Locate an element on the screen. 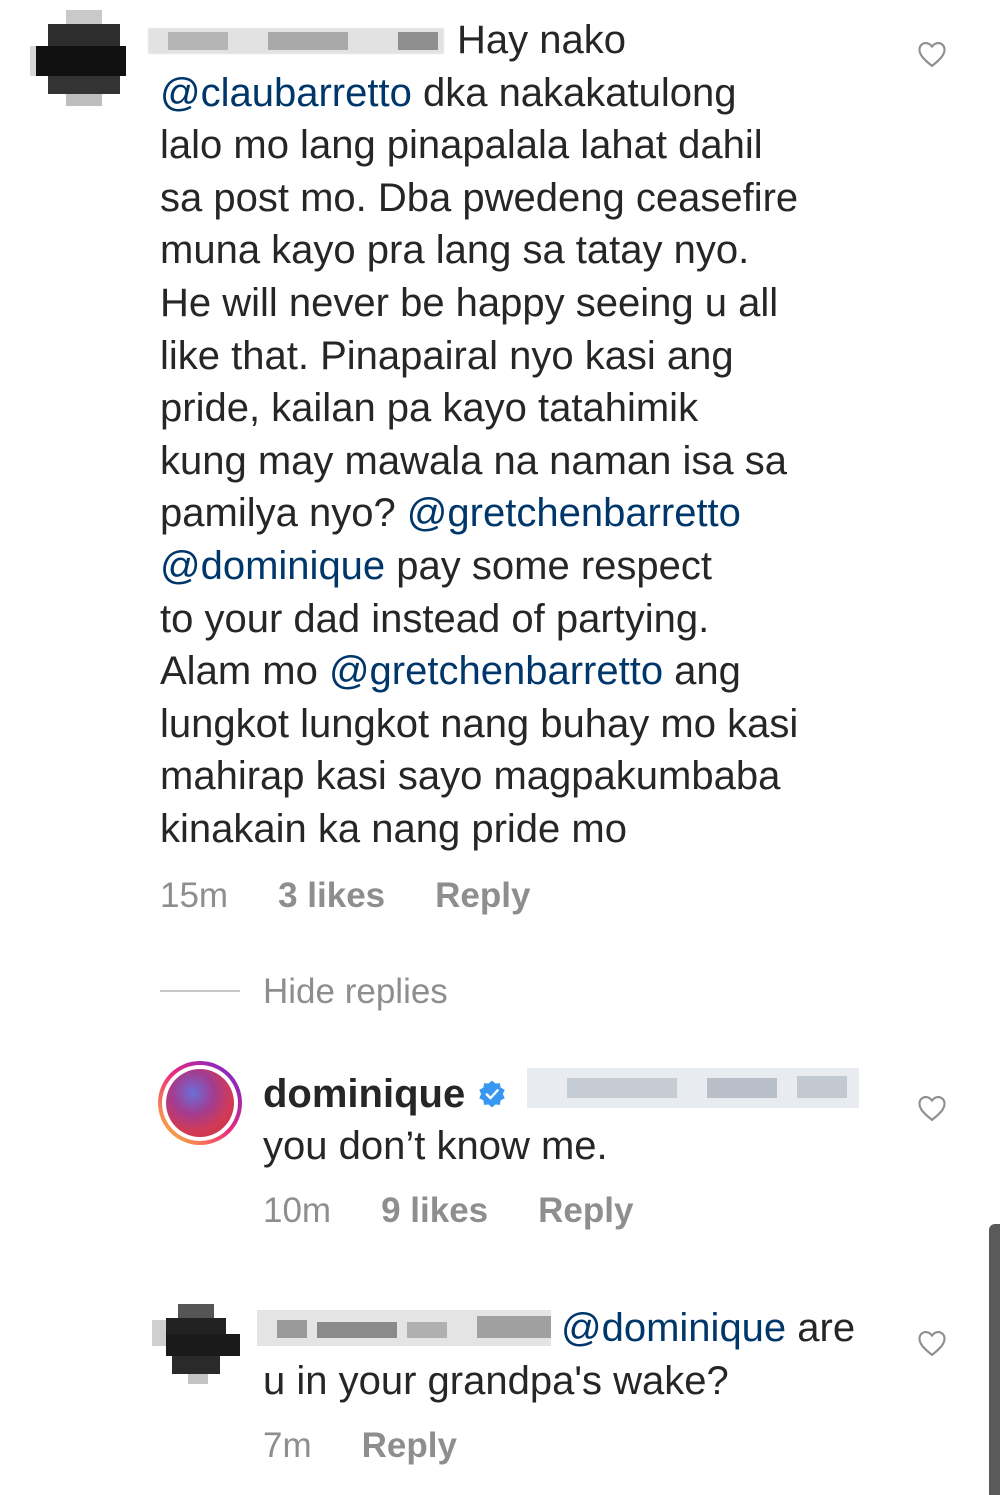 This screenshot has width=1000, height=1495. comment-line: Hay nako is located at coordinates (541, 40).